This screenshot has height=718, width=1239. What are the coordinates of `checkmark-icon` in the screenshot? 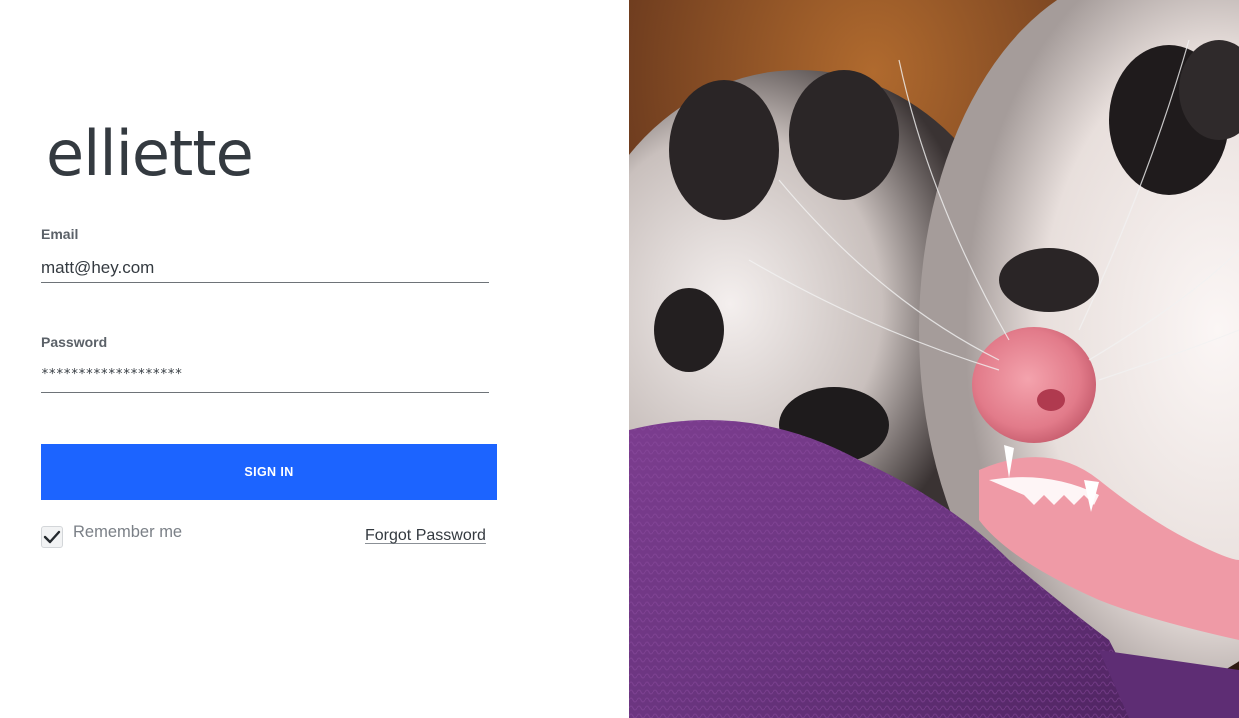 It's located at (52, 537).